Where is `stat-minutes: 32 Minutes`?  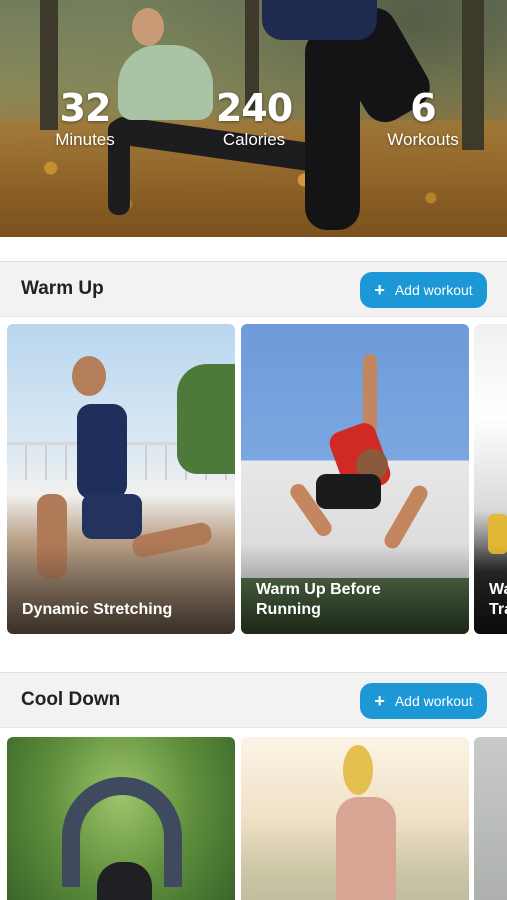 stat-minutes: 32 Minutes is located at coordinates (85, 119).